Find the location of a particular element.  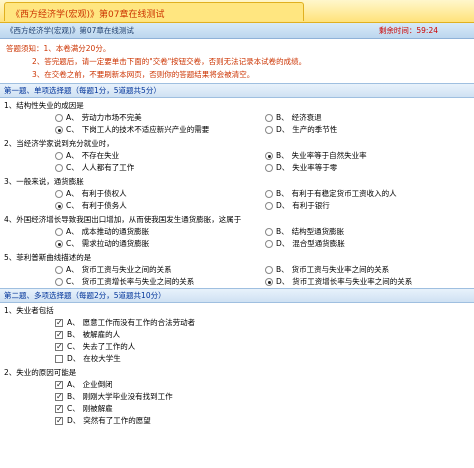

radio-option: D、 混合型通货膨胀 is located at coordinates (369, 244).